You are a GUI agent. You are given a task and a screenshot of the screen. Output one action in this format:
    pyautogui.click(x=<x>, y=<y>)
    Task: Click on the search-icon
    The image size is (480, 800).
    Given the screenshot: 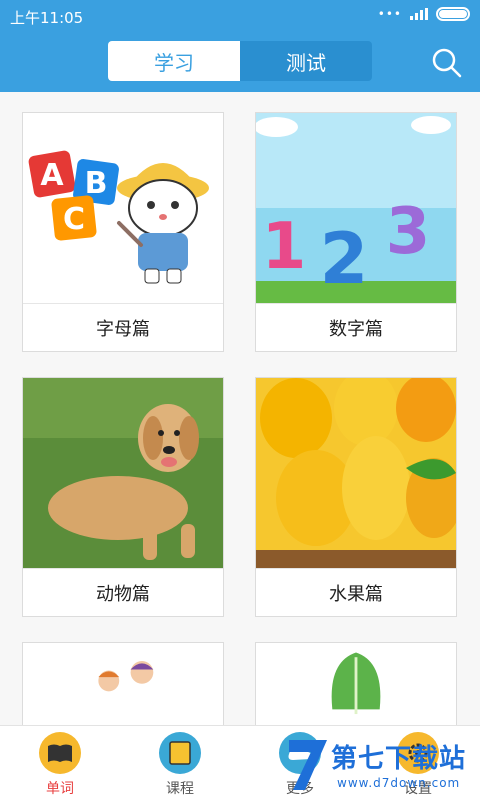 What is the action you would take?
    pyautogui.click(x=446, y=62)
    